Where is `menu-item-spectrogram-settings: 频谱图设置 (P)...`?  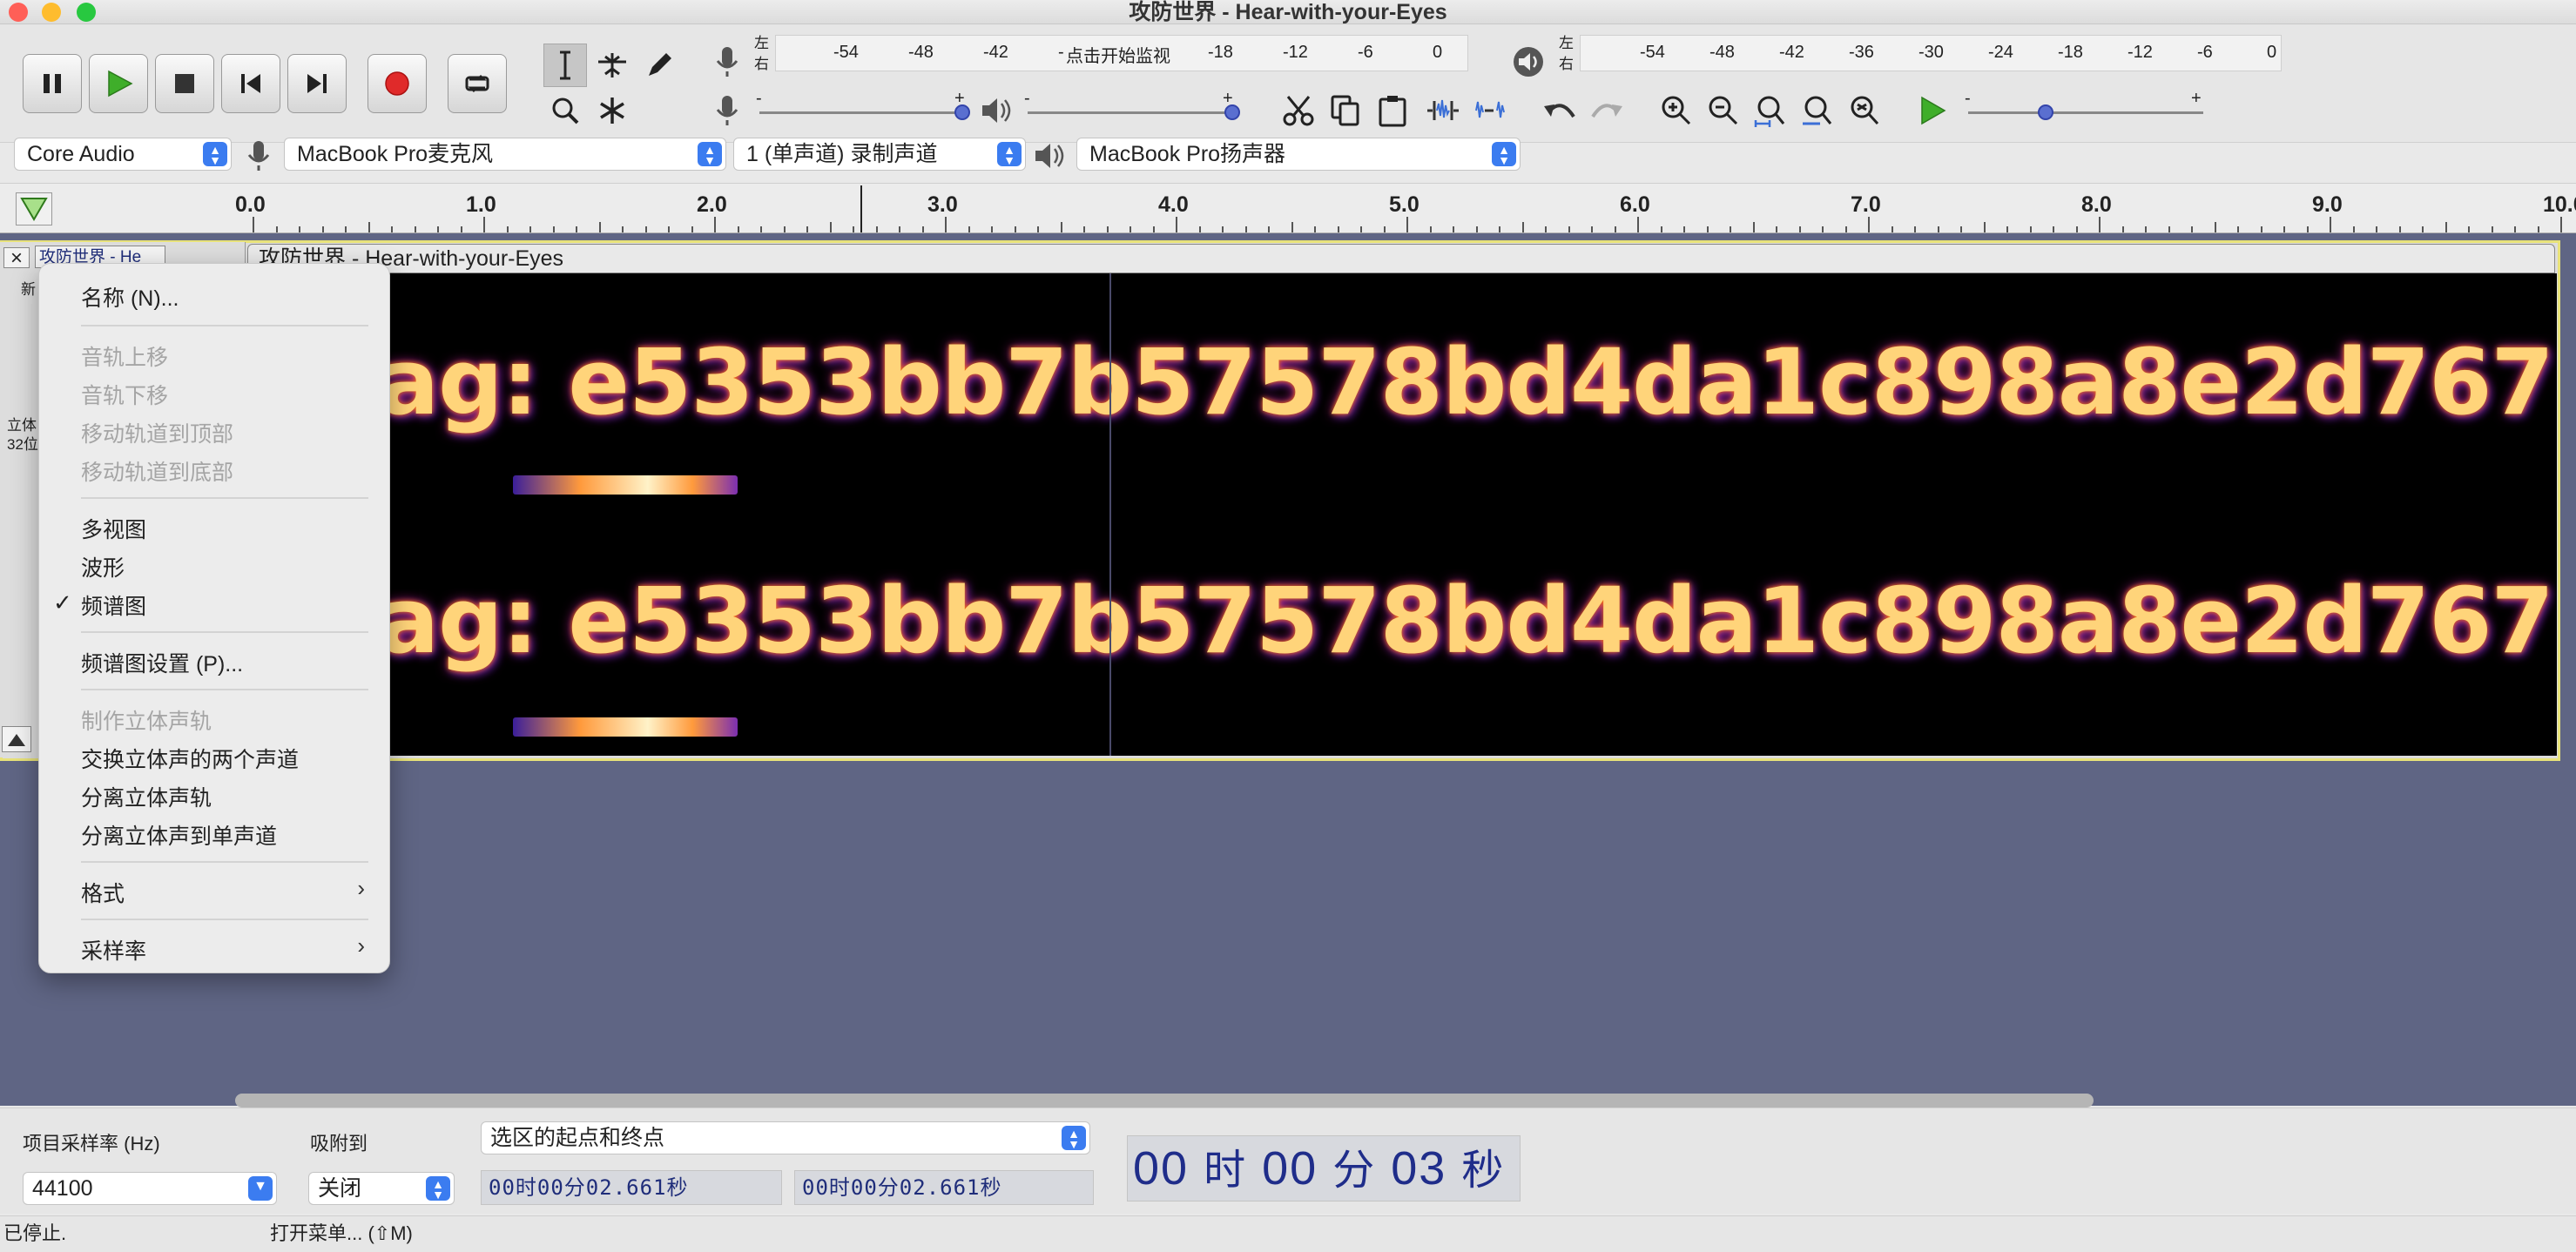
menu-item-spectrogram-settings: 频谱图设置 (P)... is located at coordinates (162, 662).